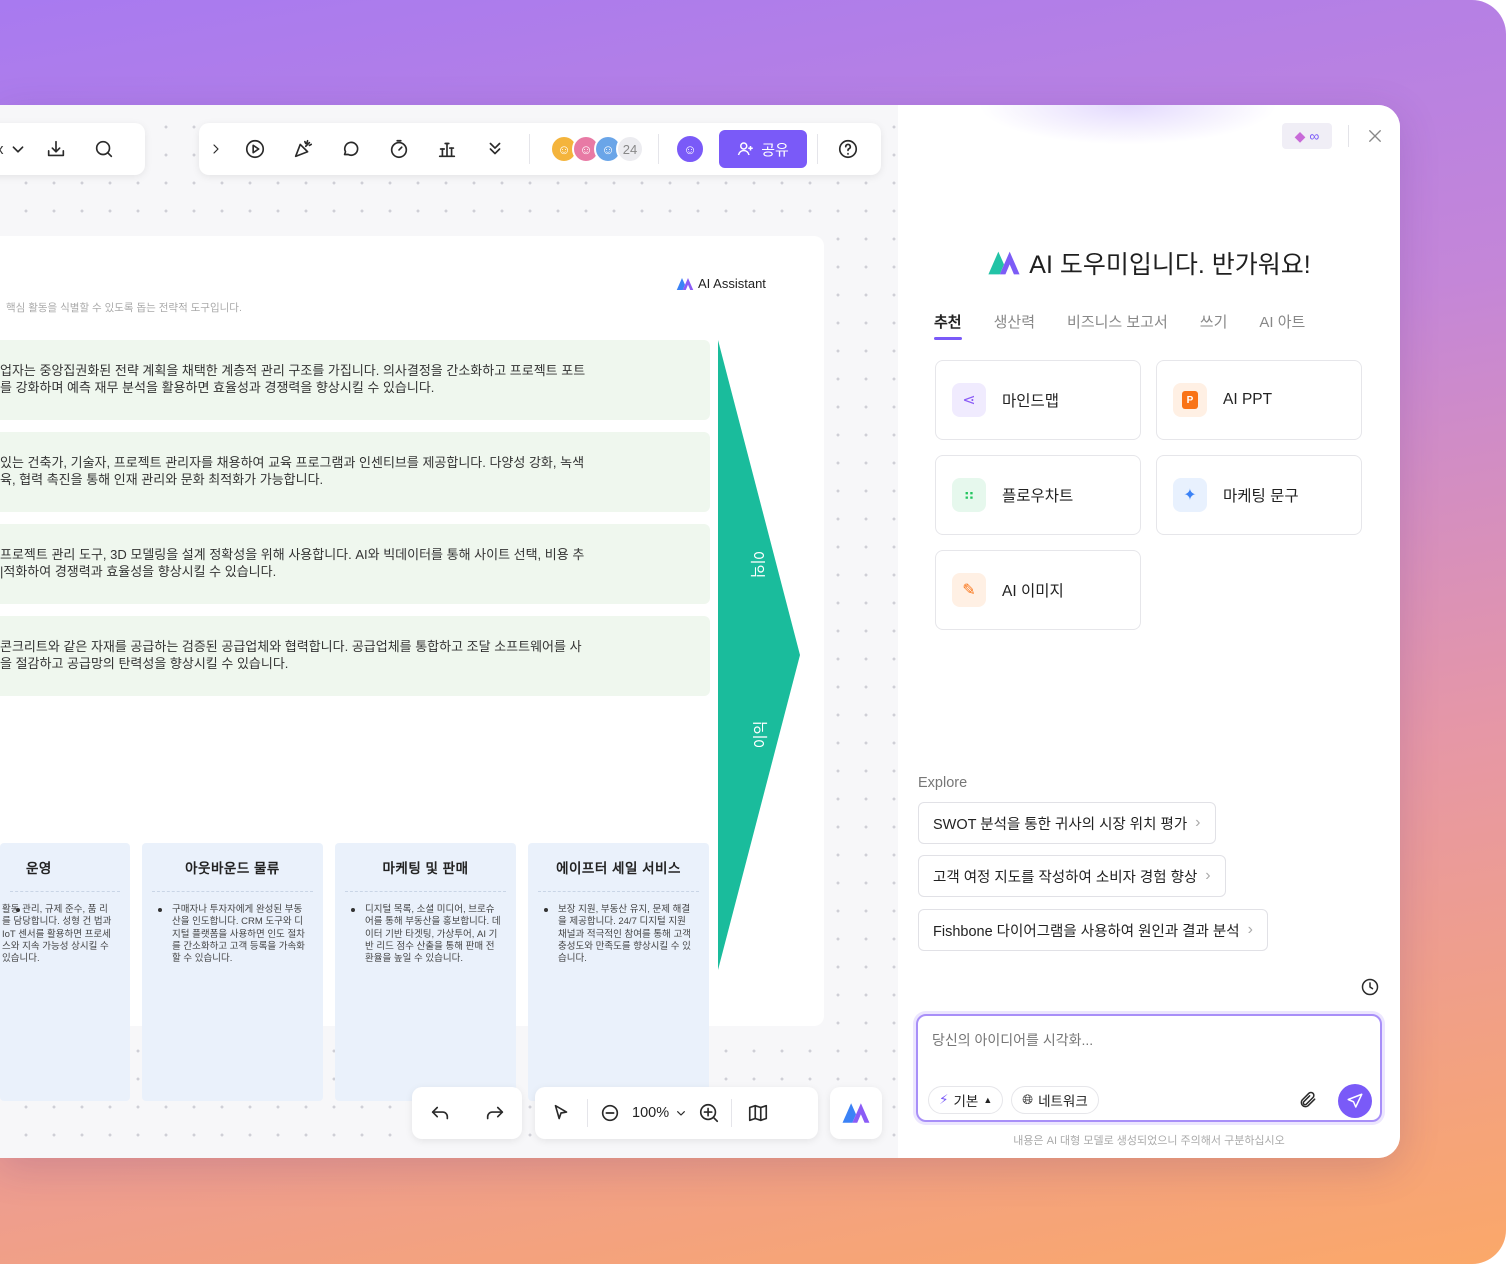 The height and width of the screenshot is (1264, 1506). What do you see at coordinates (1055, 1100) in the screenshot?
I see `network-toggle: 🌐︎ 네트워크` at bounding box center [1055, 1100].